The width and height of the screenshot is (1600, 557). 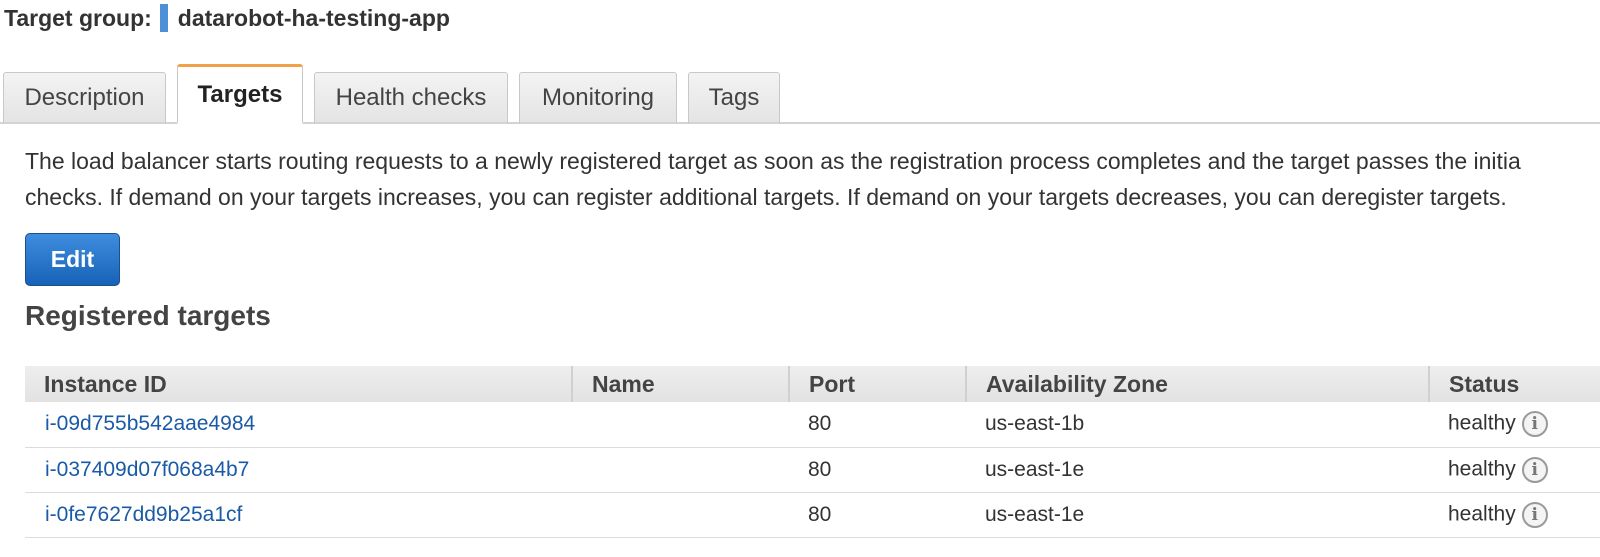 I want to click on tab-tags: Tags, so click(x=734, y=98).